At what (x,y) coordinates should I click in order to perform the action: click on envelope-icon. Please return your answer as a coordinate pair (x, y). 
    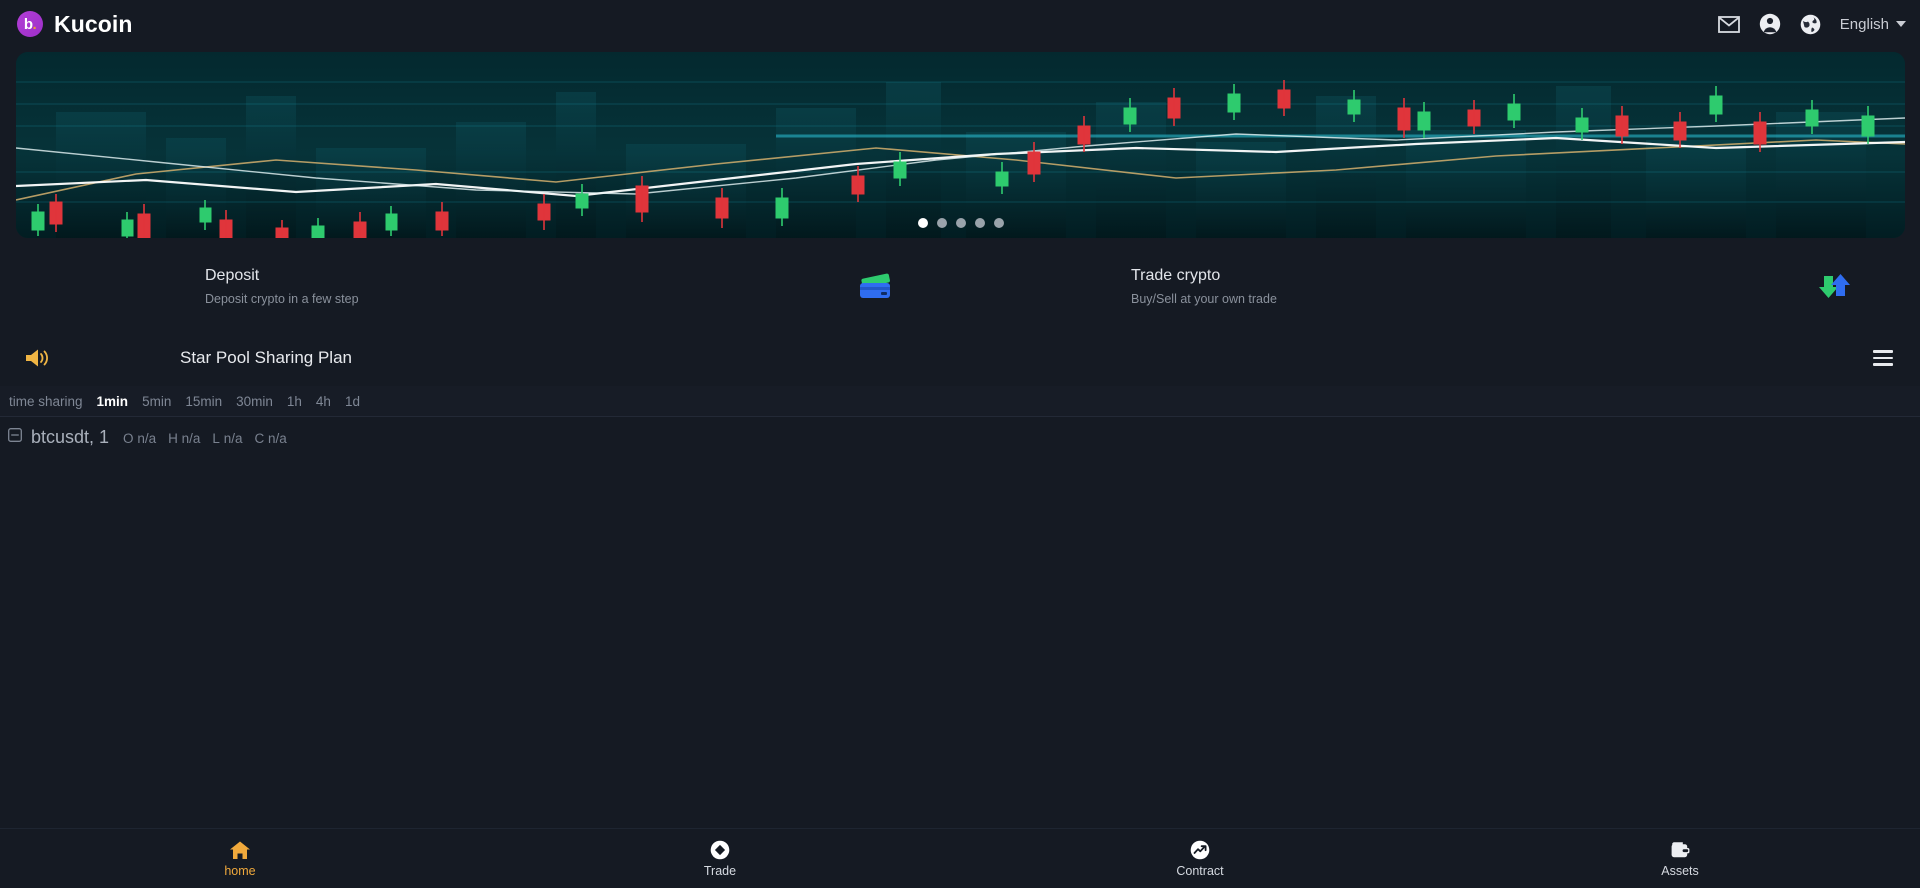
    Looking at the image, I should click on (1728, 24).